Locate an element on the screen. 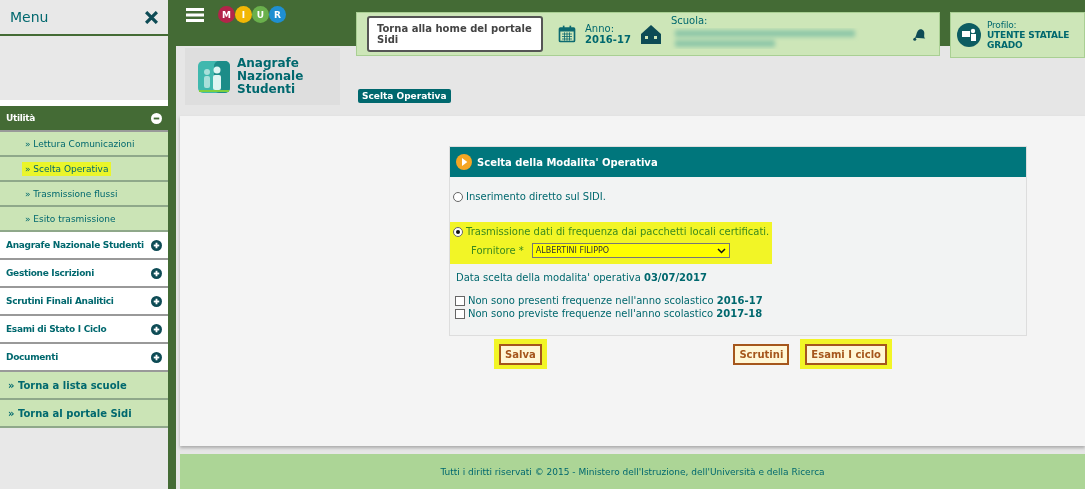  menu-section: Gestione Iscrizioni is located at coordinates (84, 274).